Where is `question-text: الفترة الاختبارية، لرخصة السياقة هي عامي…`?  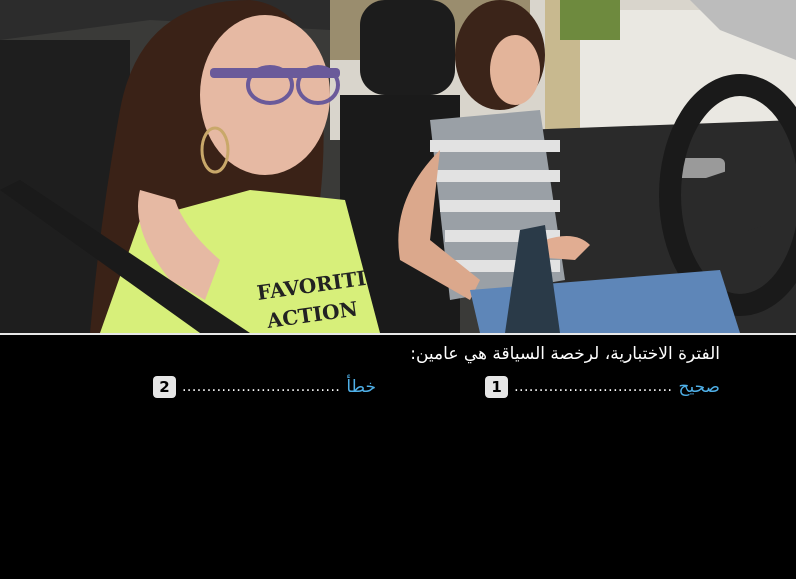
question-text: الفترة الاختبارية، لرخصة السياقة هي عامي… is located at coordinates (565, 354).